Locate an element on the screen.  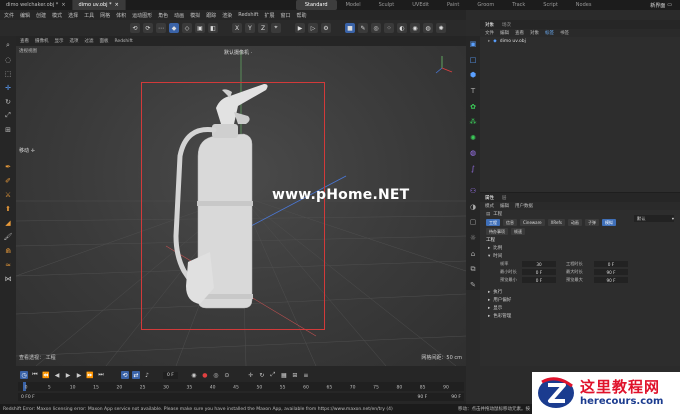
fps-field: 30 is located at coordinates (539, 264).